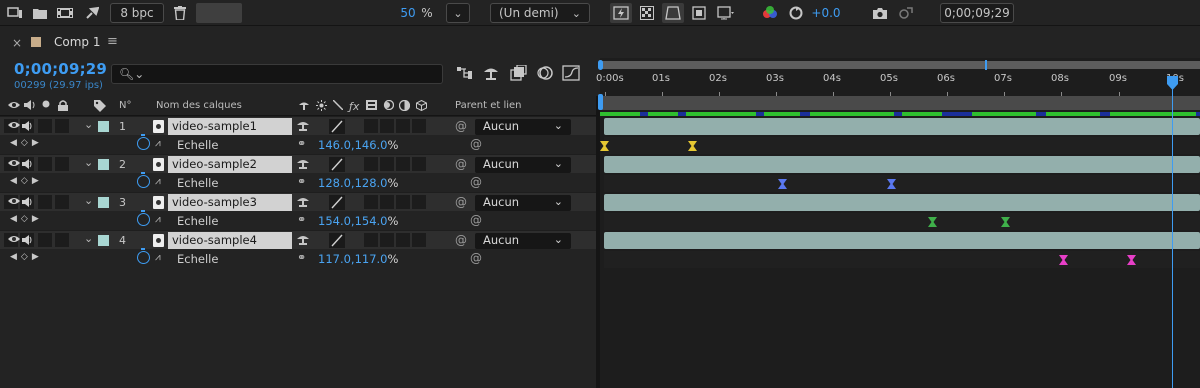  Describe the element at coordinates (230, 126) in the screenshot. I see `layer-name: video-sample1` at that location.